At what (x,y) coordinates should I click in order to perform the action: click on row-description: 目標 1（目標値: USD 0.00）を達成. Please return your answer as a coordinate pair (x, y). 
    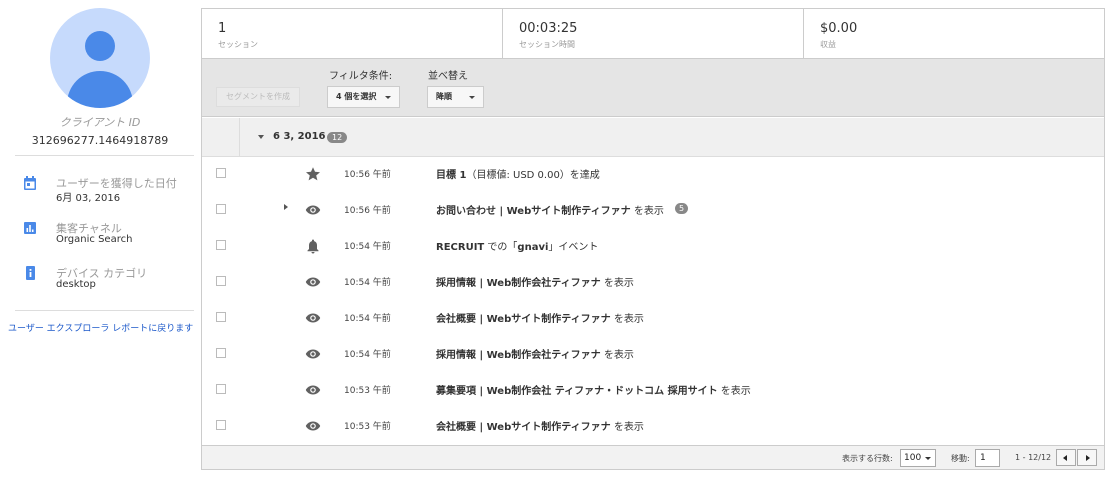
    Looking at the image, I should click on (518, 175).